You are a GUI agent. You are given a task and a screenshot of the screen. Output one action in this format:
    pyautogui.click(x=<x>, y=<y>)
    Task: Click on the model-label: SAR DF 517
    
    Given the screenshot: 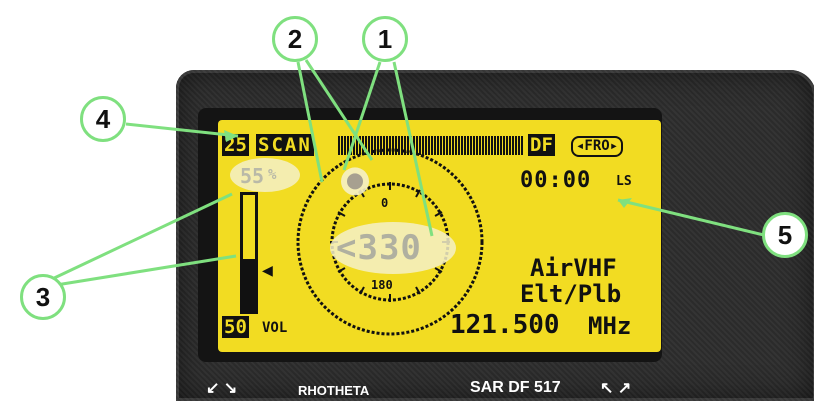 What is the action you would take?
    pyautogui.click(x=515, y=387)
    